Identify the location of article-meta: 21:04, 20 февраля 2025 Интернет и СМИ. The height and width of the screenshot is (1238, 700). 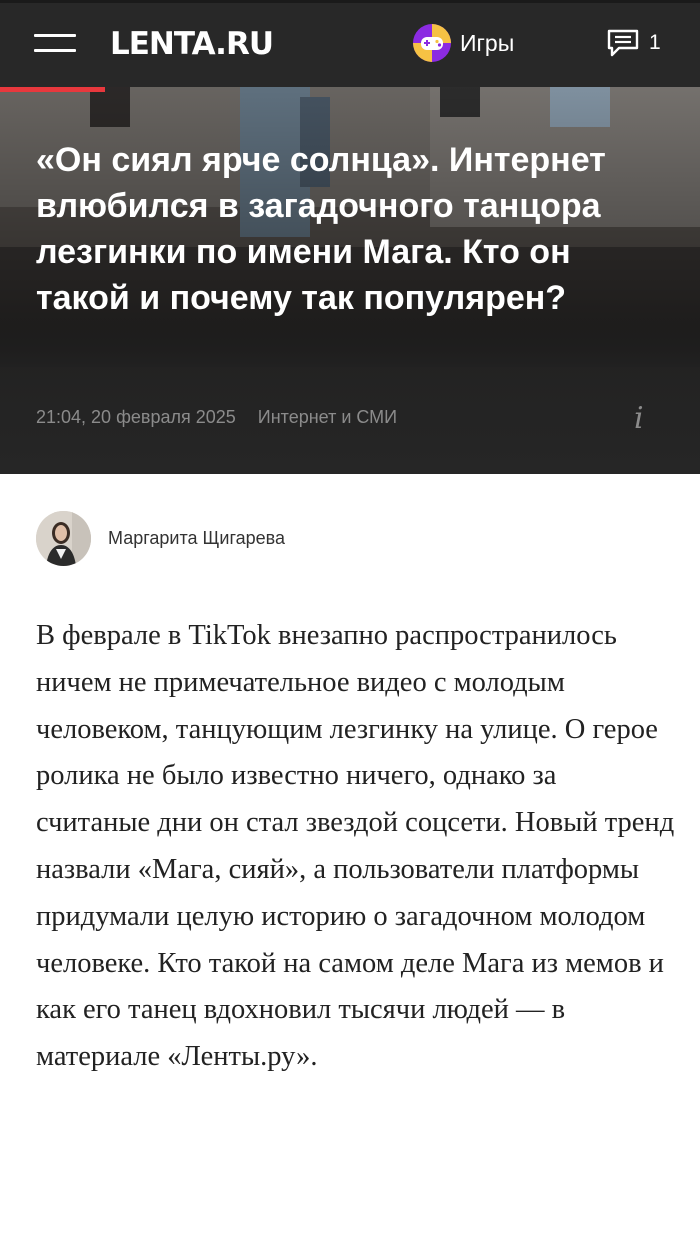
(216, 417).